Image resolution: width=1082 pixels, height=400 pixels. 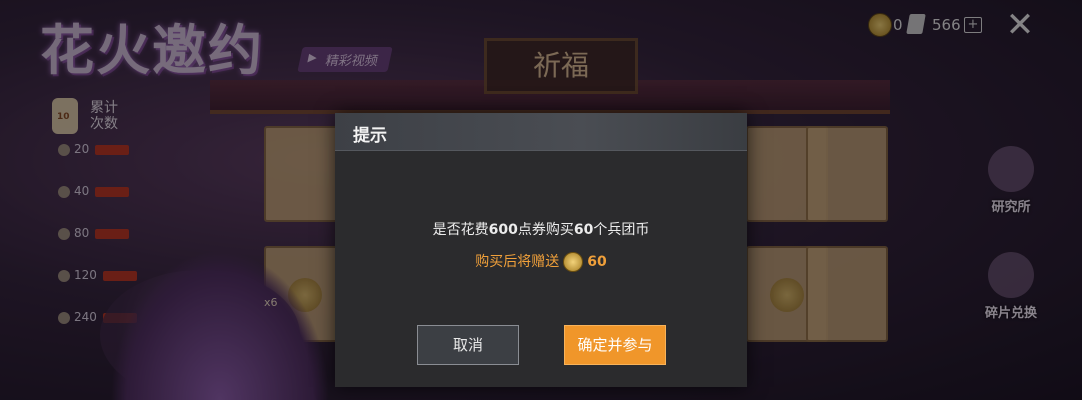 I want to click on dialog-message: 是否花费600点券购买60个兵团币, so click(x=541, y=230).